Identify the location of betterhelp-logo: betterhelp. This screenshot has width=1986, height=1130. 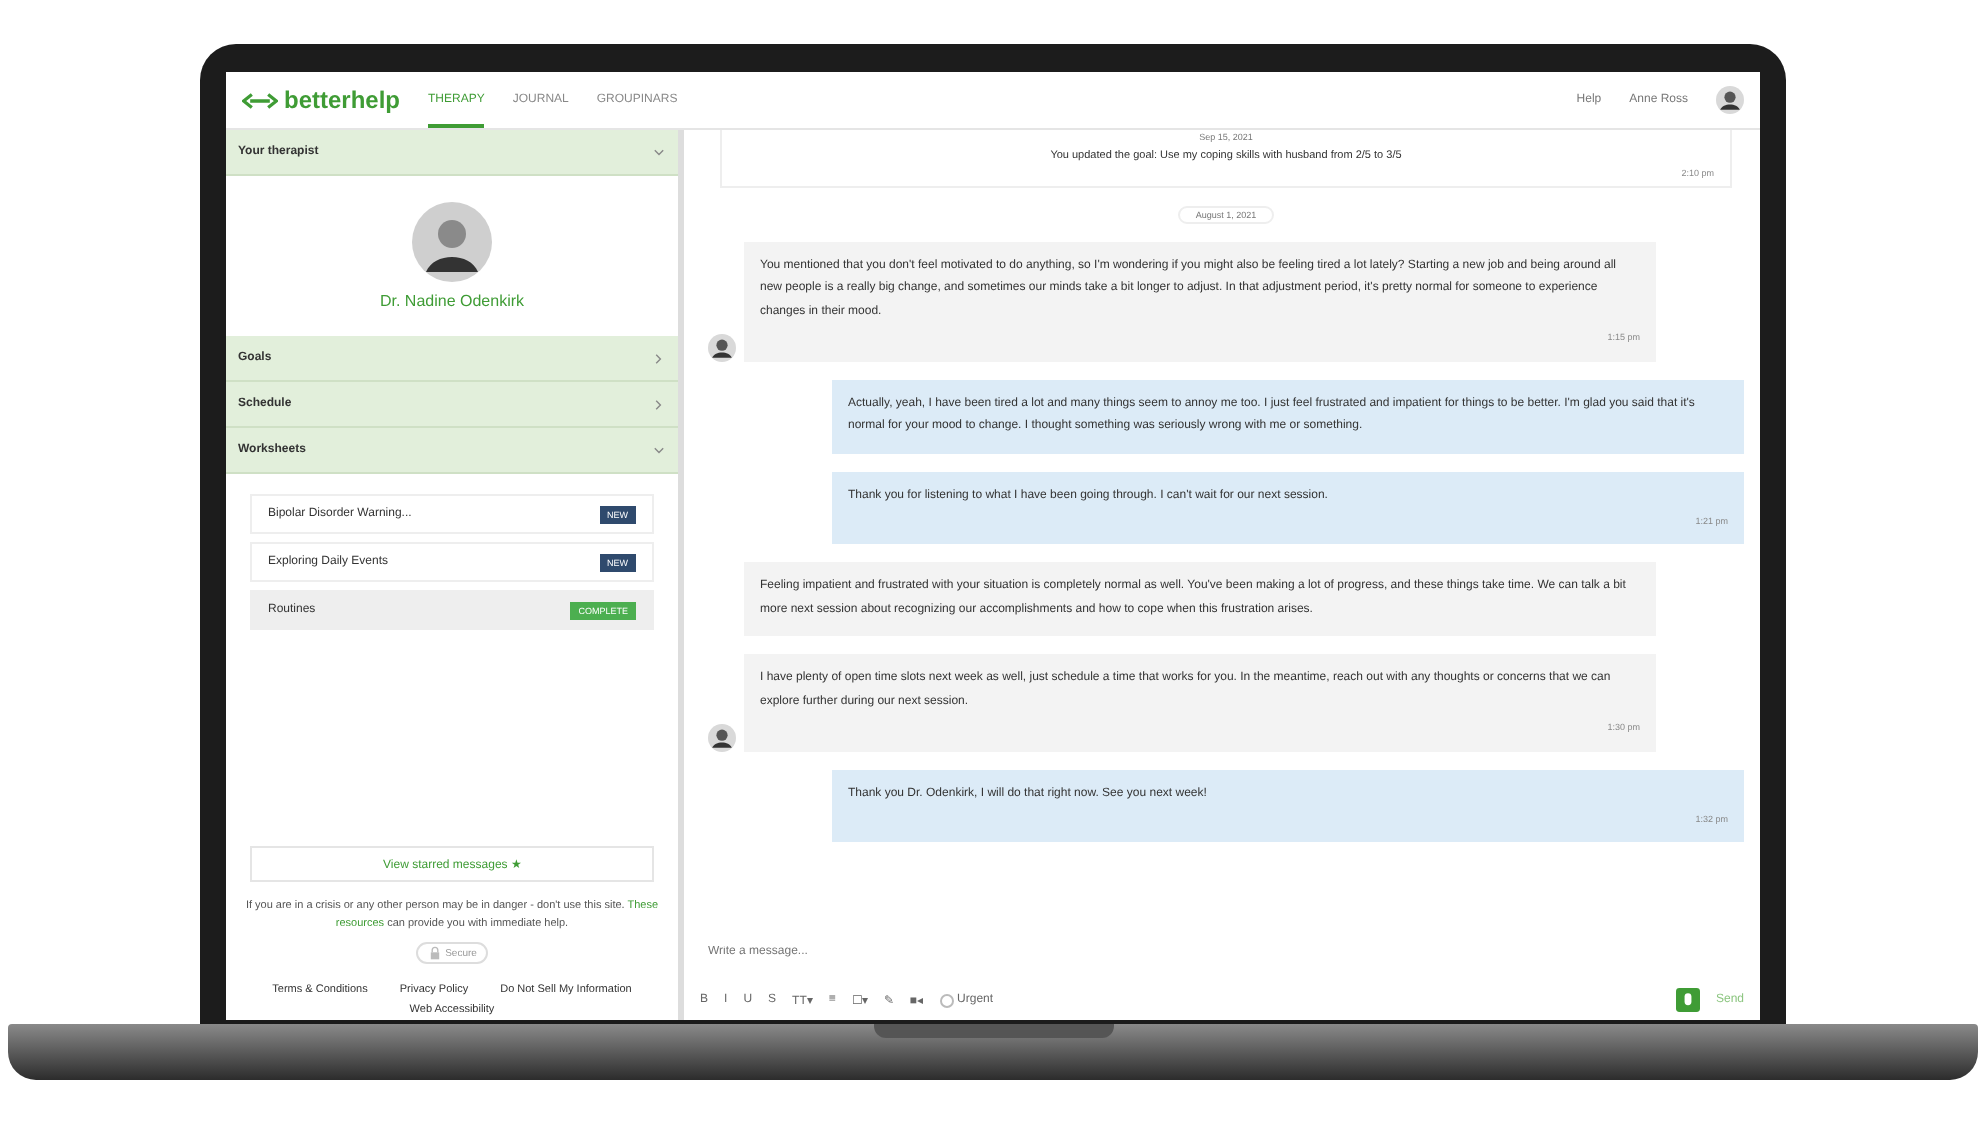
(321, 100).